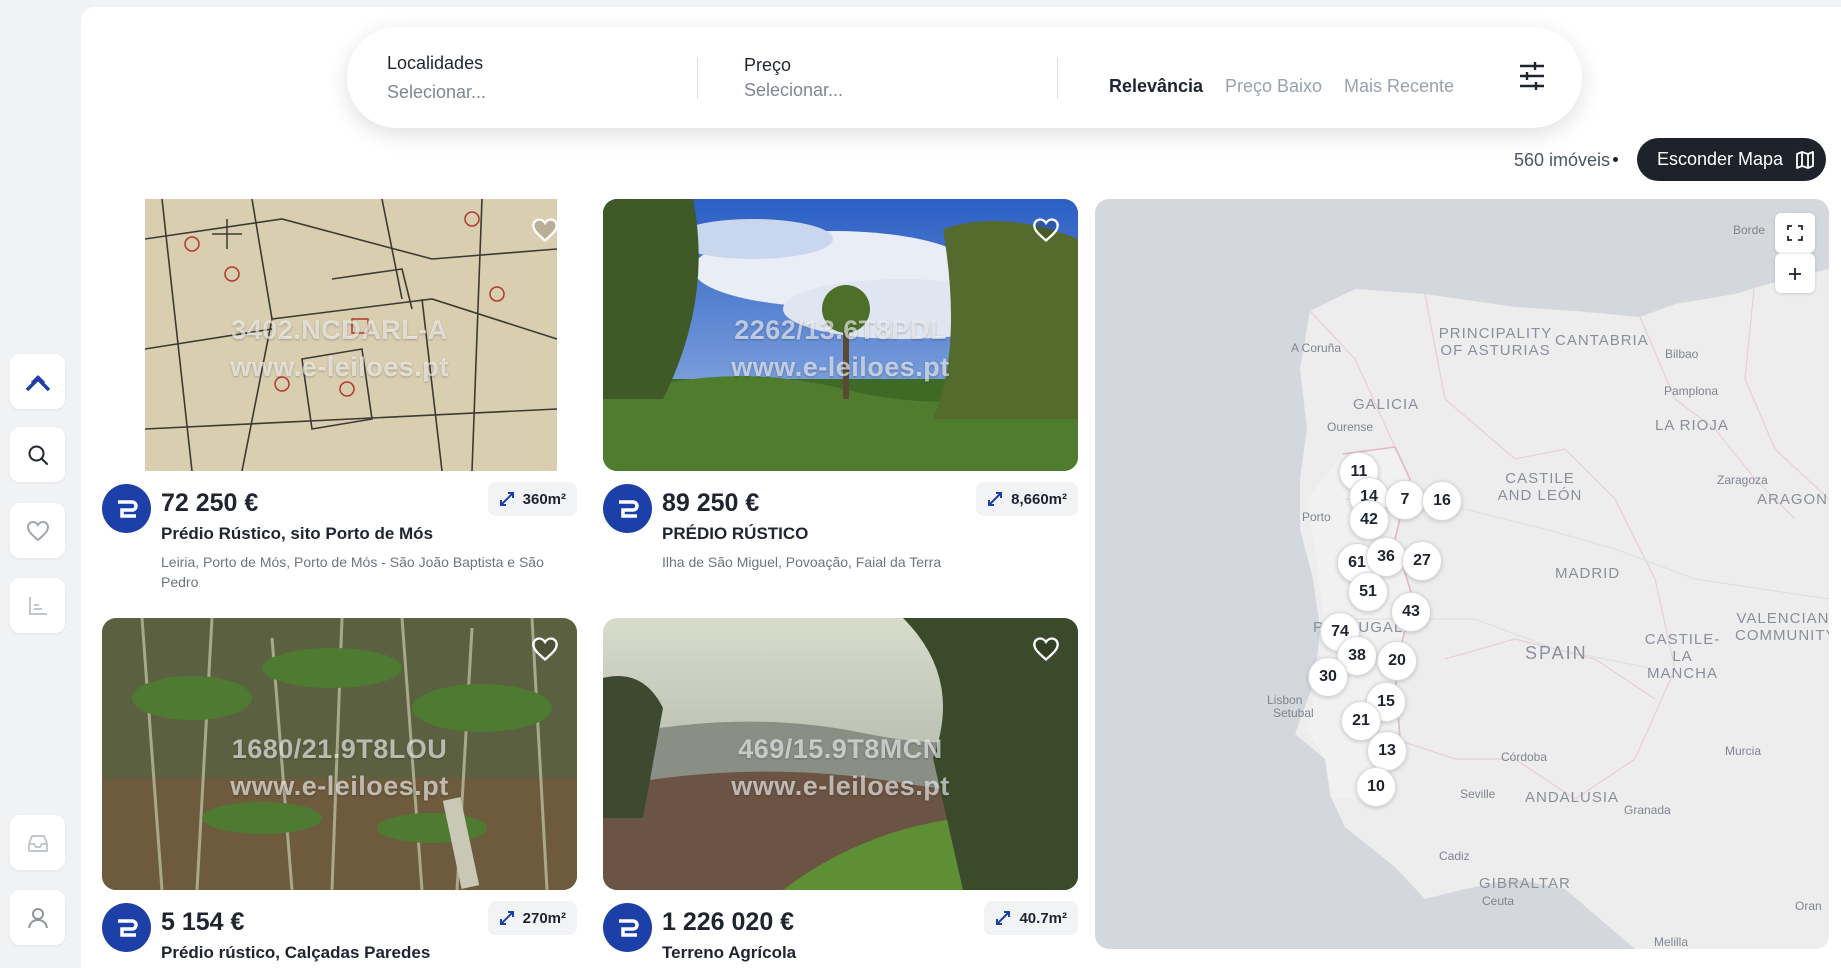  I want to click on city-lisbon: Lisbon, so click(1285, 700).